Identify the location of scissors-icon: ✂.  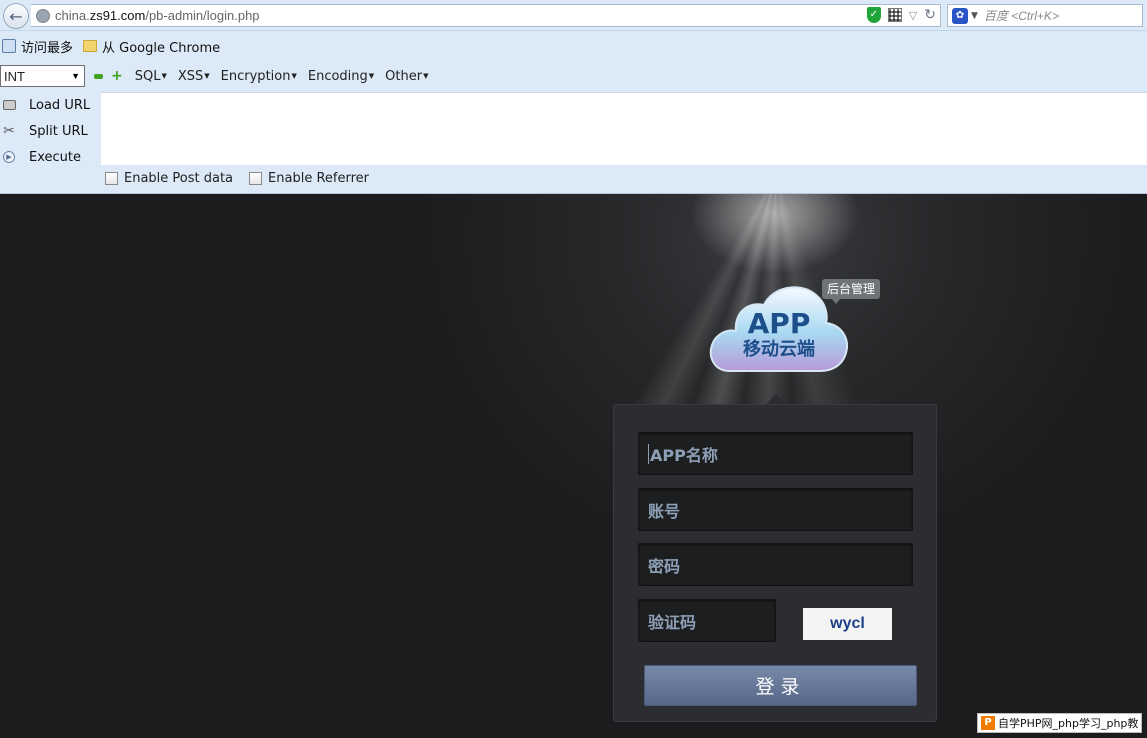
(9, 131).